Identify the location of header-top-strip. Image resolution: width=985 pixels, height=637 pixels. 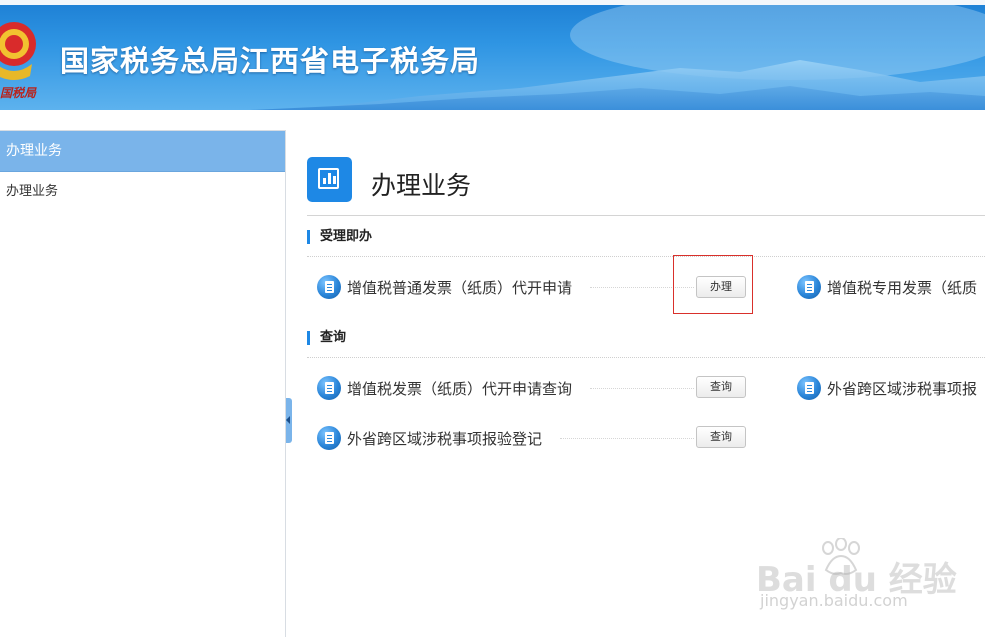
(492, 2).